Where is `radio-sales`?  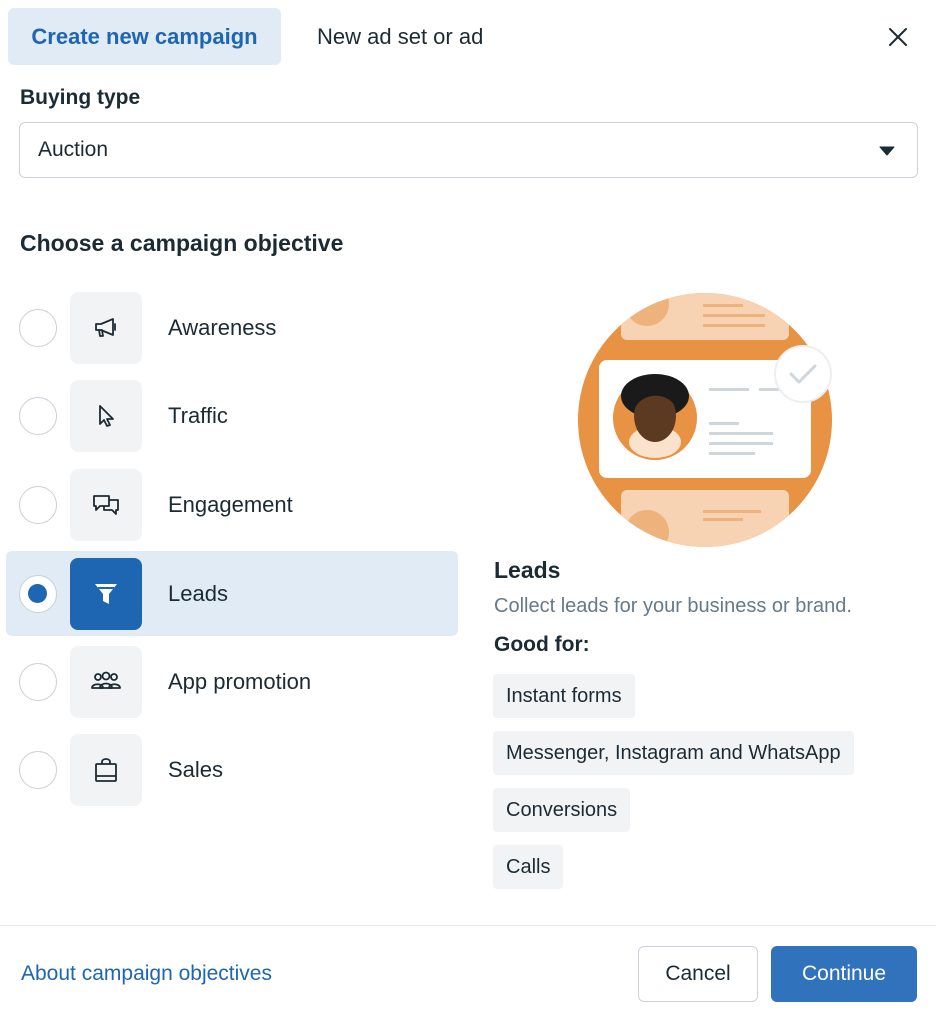
radio-sales is located at coordinates (38, 769).